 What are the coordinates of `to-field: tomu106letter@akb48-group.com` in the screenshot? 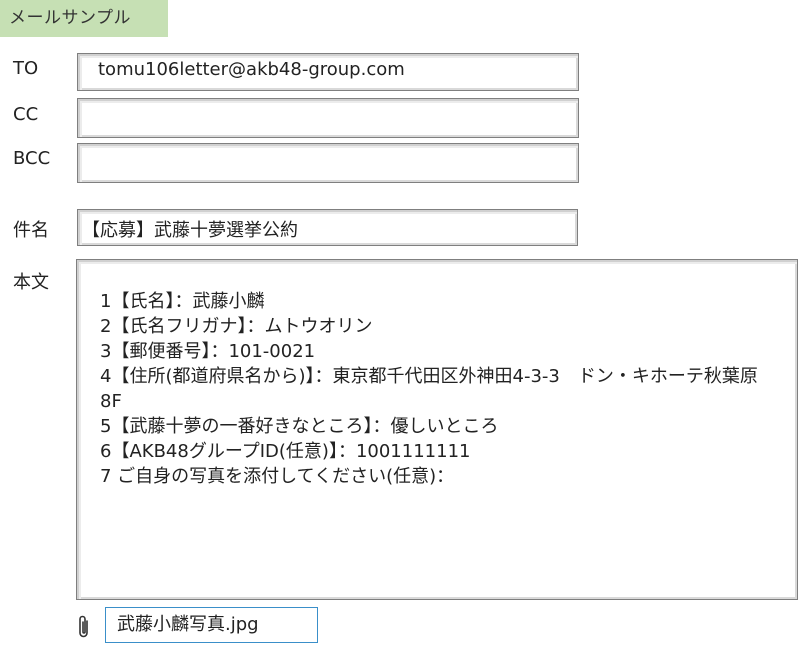 It's located at (328, 72).